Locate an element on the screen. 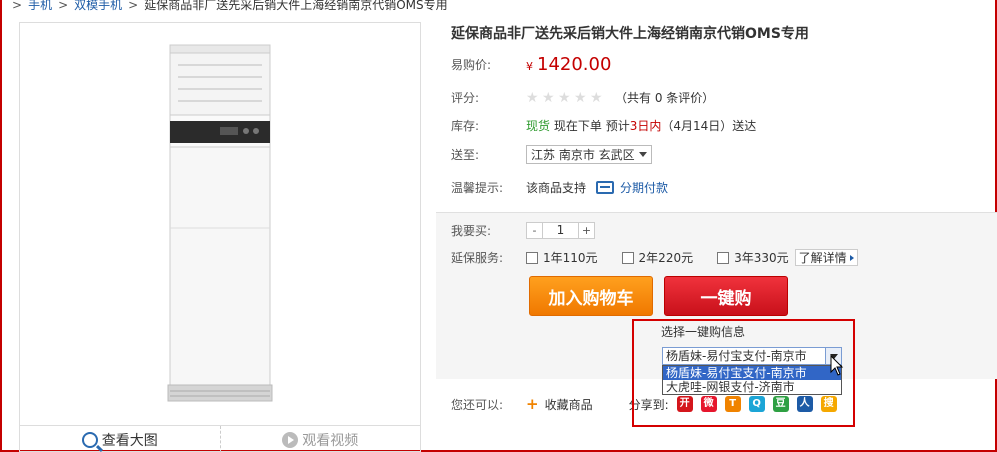 This screenshot has width=997, height=452. breadcrumb-item-phones: 手机 is located at coordinates (40, 6).